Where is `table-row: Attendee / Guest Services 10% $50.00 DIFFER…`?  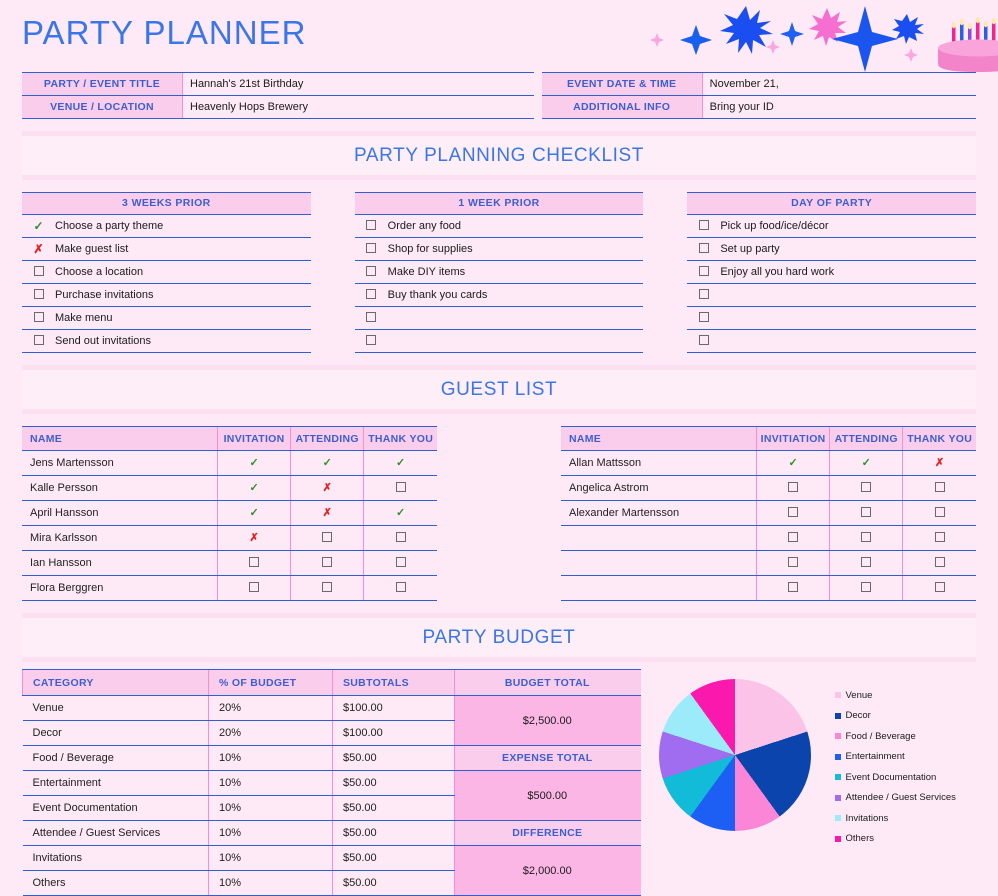 table-row: Attendee / Guest Services 10% $50.00 DIFFER… is located at coordinates (331, 833).